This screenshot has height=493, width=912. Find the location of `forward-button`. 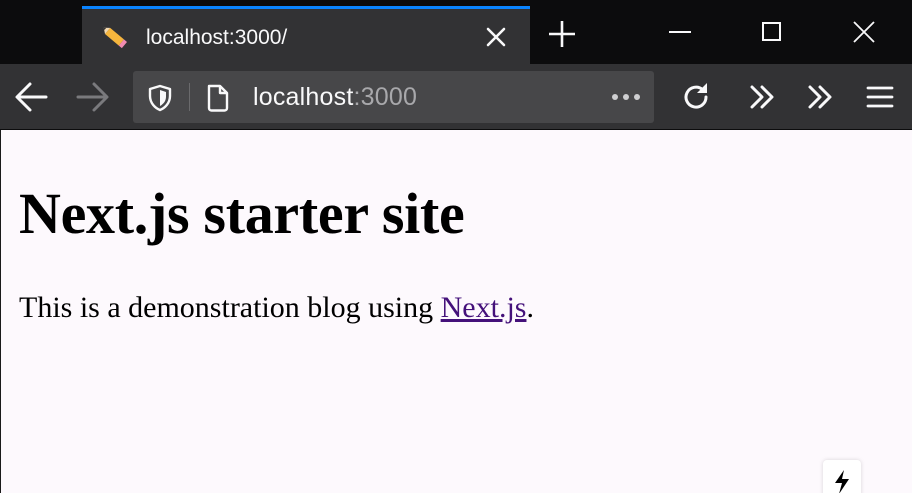

forward-button is located at coordinates (92, 97).